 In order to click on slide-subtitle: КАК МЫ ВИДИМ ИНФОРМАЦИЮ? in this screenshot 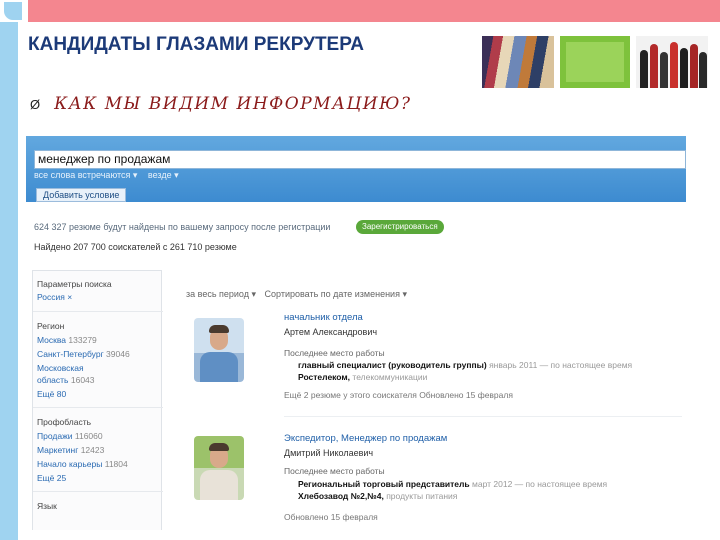, I will do `click(233, 104)`.